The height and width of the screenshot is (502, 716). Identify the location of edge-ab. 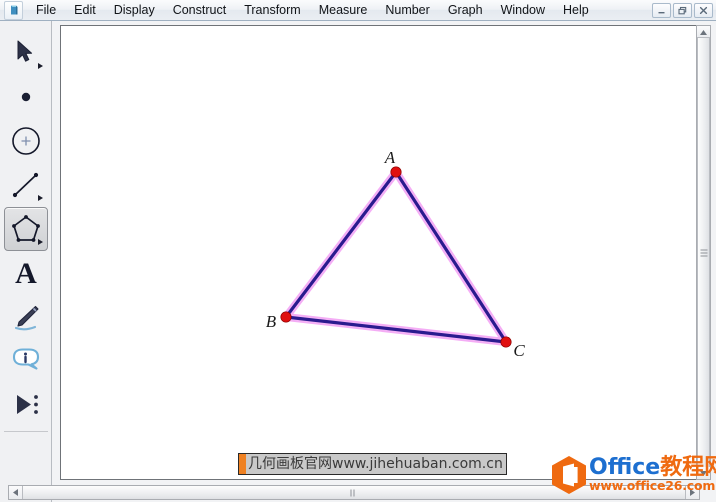
(341, 244).